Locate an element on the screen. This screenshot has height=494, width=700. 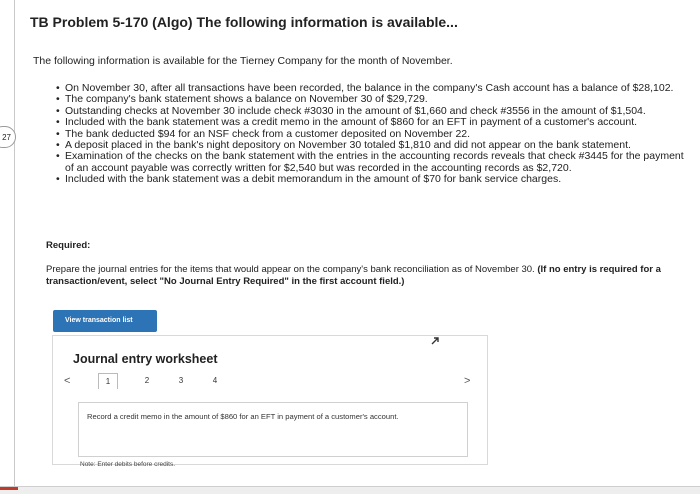
worksheet-title: Journal entry worksheet is located at coordinates (145, 359).